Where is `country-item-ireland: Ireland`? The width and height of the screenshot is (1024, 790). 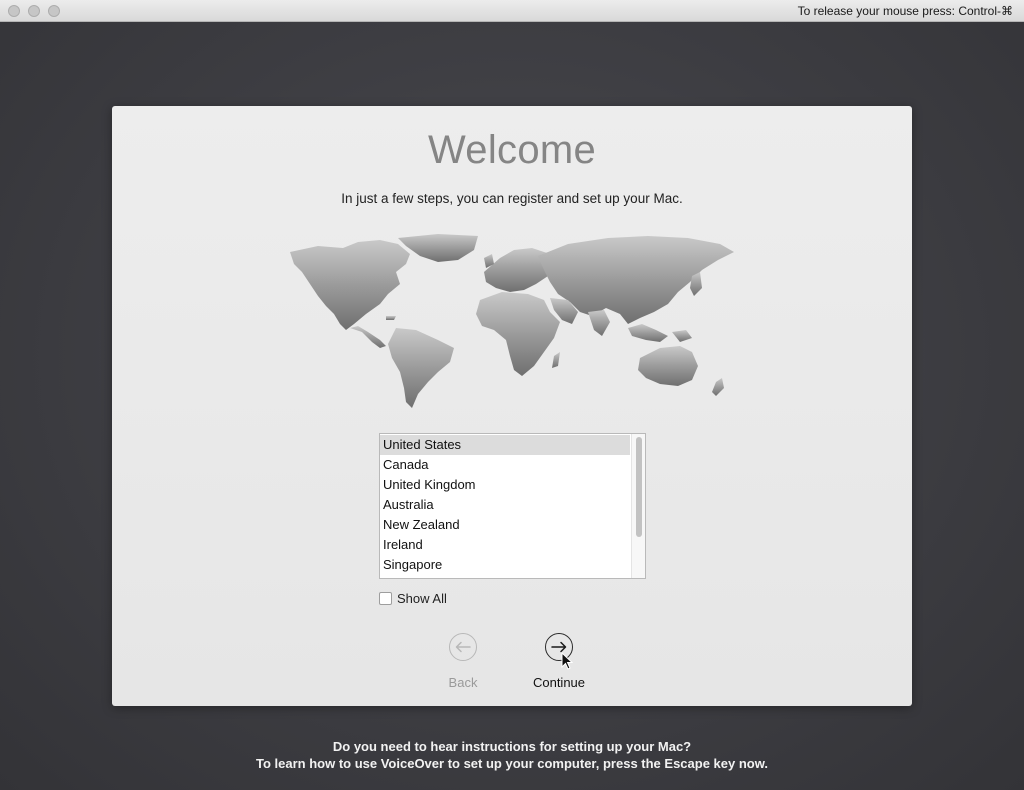 country-item-ireland: Ireland is located at coordinates (505, 545).